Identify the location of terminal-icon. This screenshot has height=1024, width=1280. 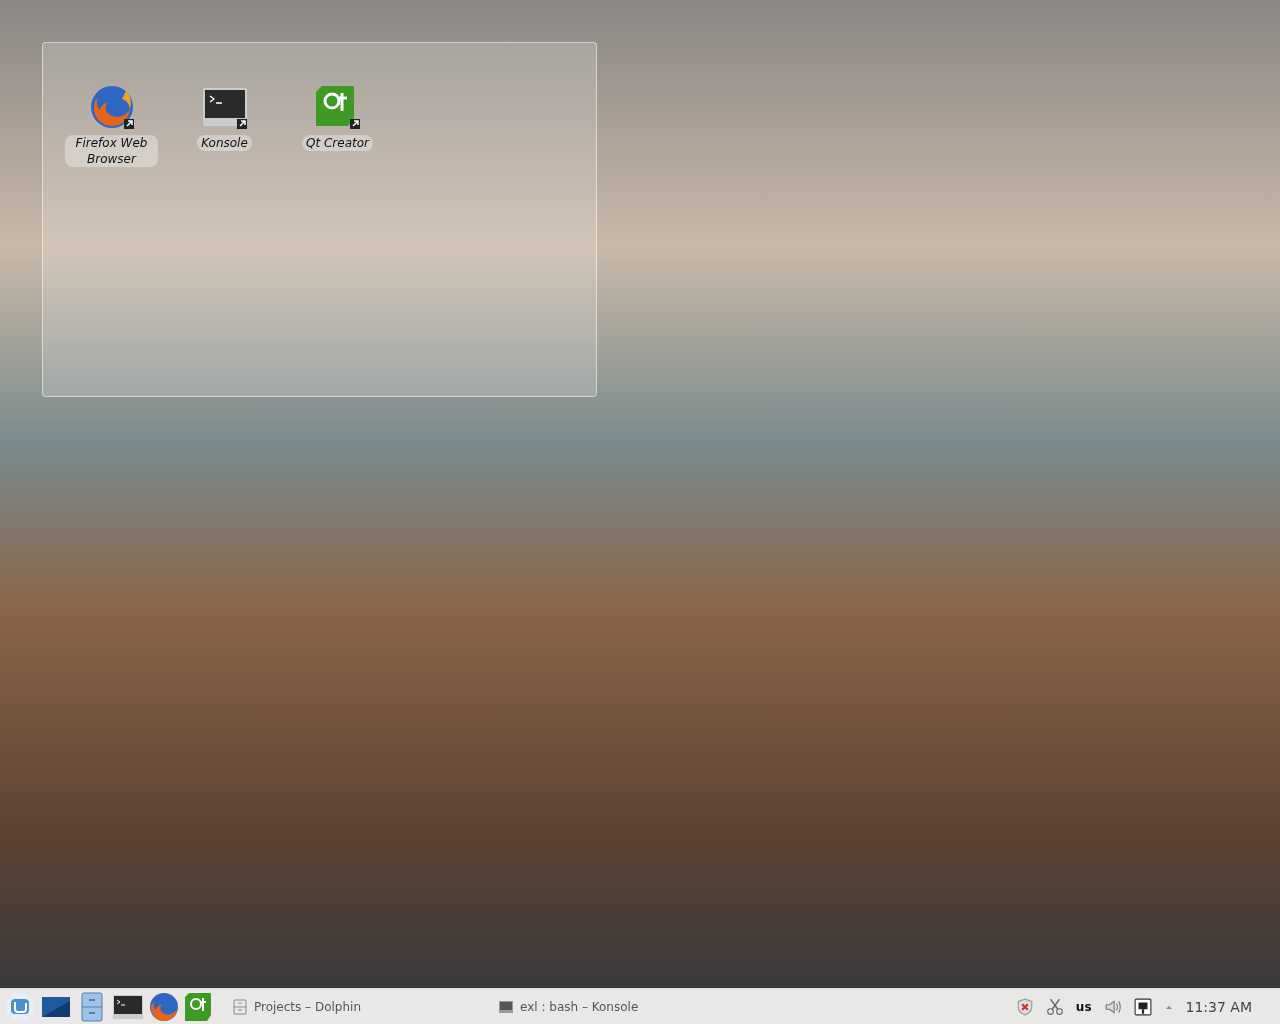
(506, 1006).